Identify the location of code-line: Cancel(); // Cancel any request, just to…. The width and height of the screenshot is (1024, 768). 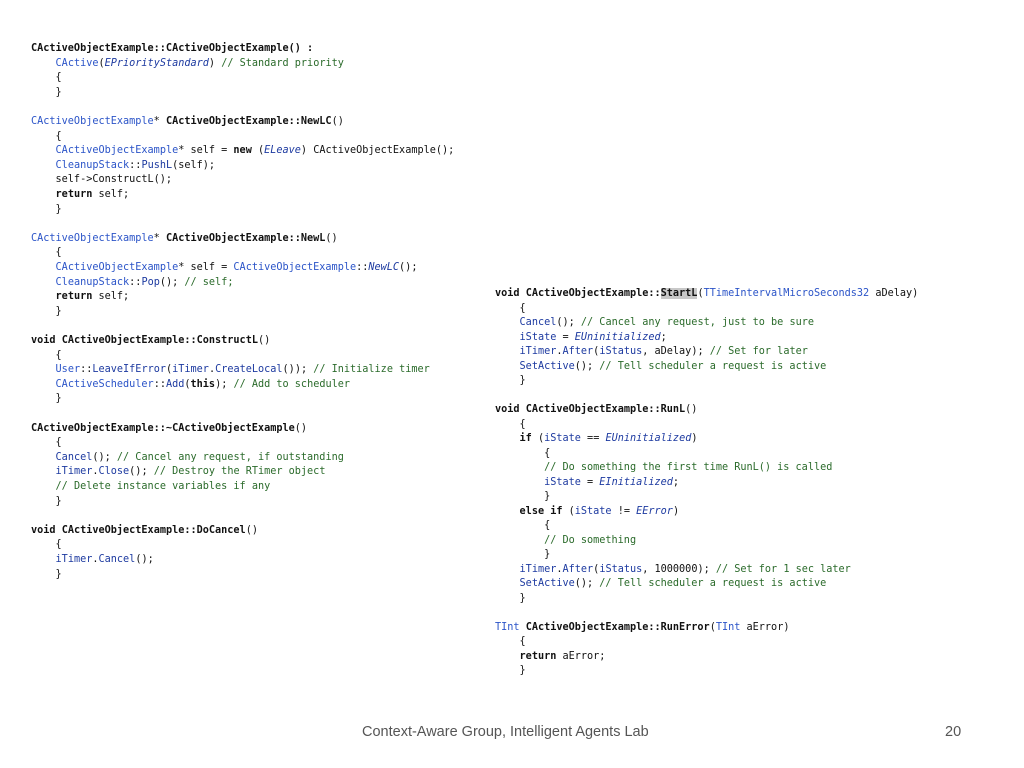
(654, 322).